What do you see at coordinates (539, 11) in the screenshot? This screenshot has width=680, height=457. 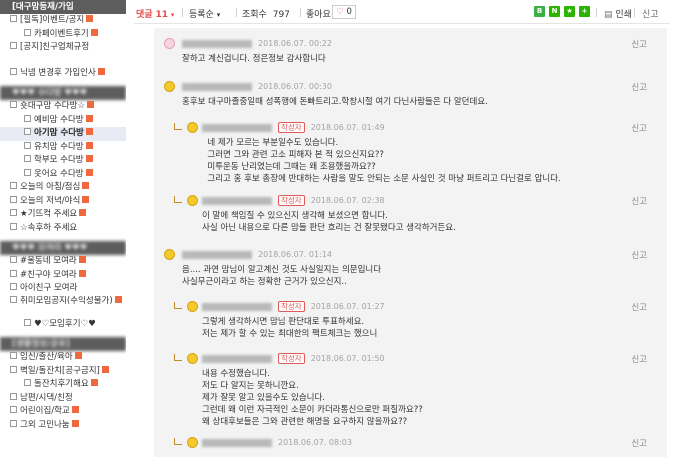 I see `band-share-icon: B` at bounding box center [539, 11].